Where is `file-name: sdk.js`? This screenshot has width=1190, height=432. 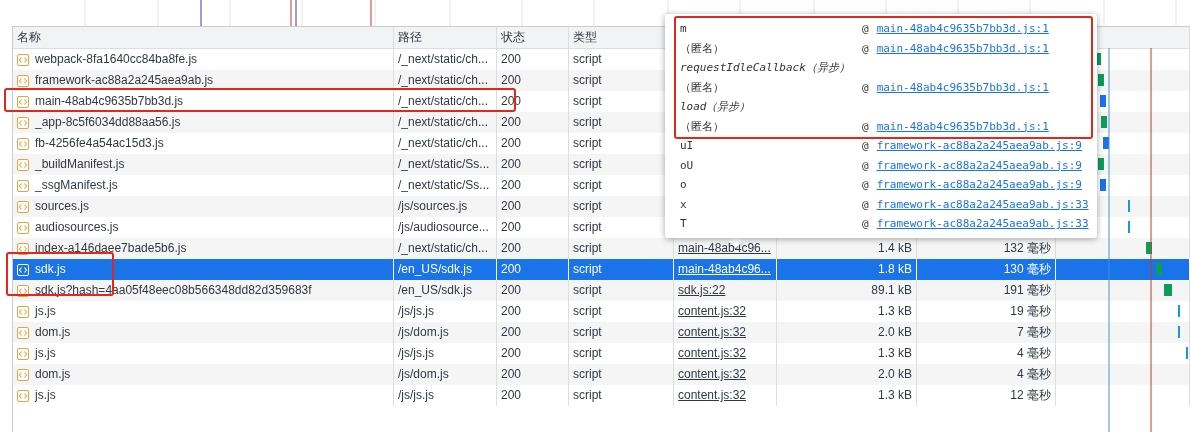
file-name: sdk.js is located at coordinates (50, 269).